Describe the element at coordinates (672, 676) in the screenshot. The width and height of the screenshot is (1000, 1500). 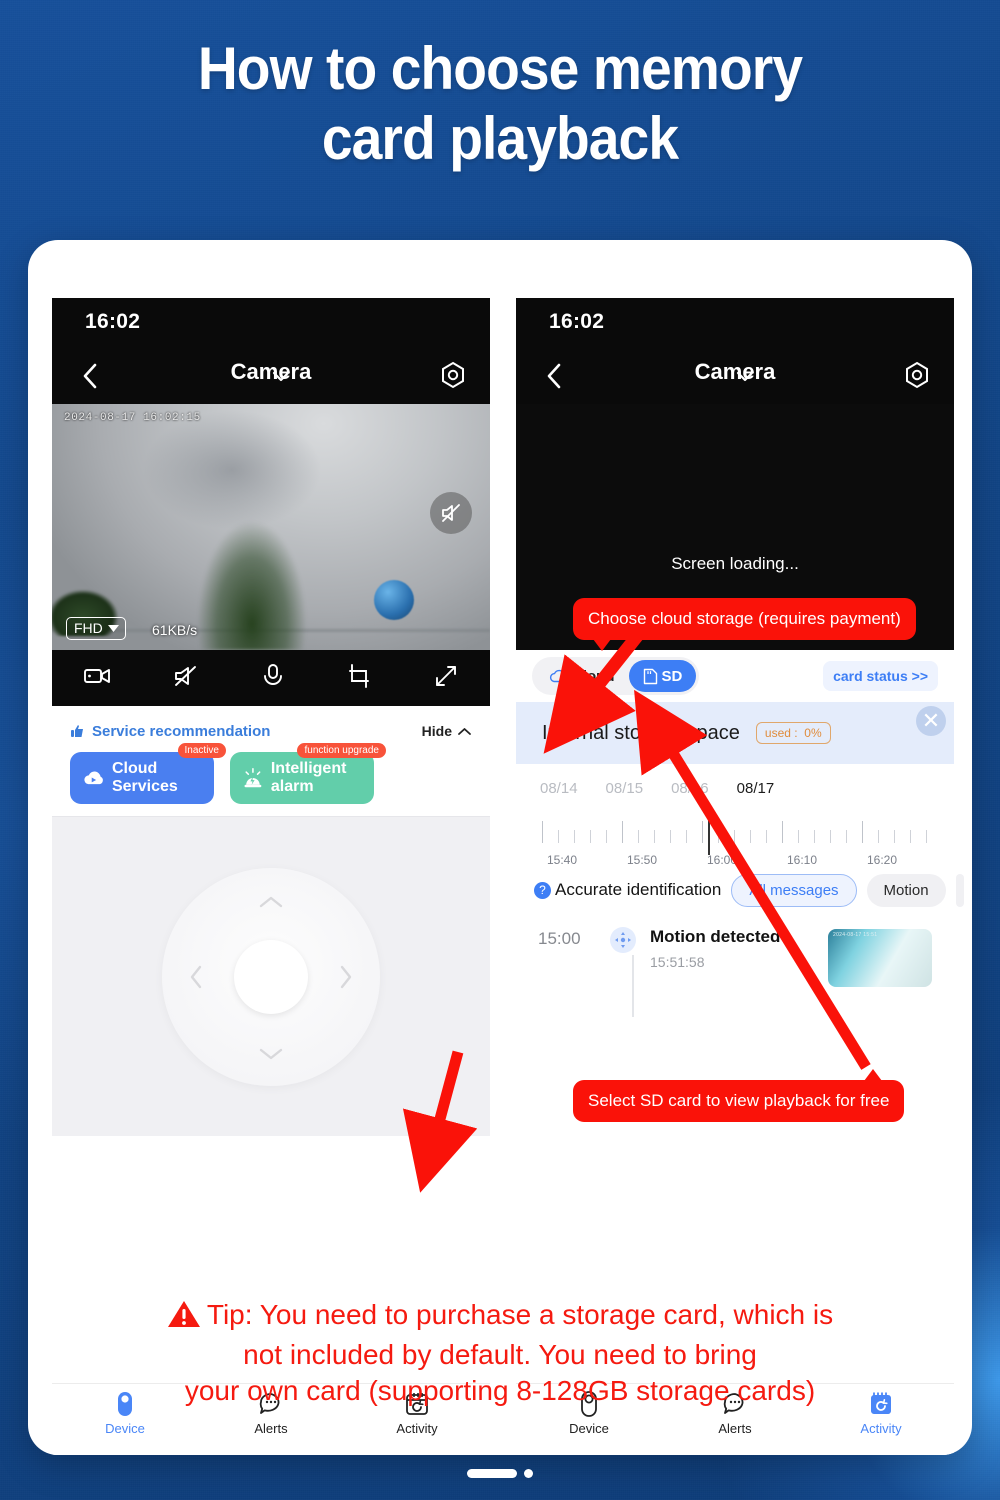
I see `sd-toggle-label: SD` at that location.